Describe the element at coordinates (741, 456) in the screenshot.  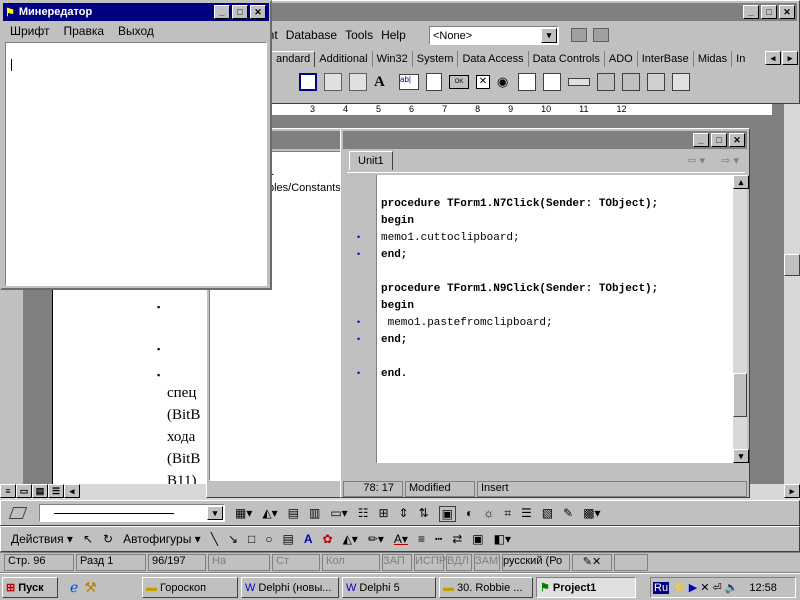
I see `scroll-down-icon: ▾` at that location.